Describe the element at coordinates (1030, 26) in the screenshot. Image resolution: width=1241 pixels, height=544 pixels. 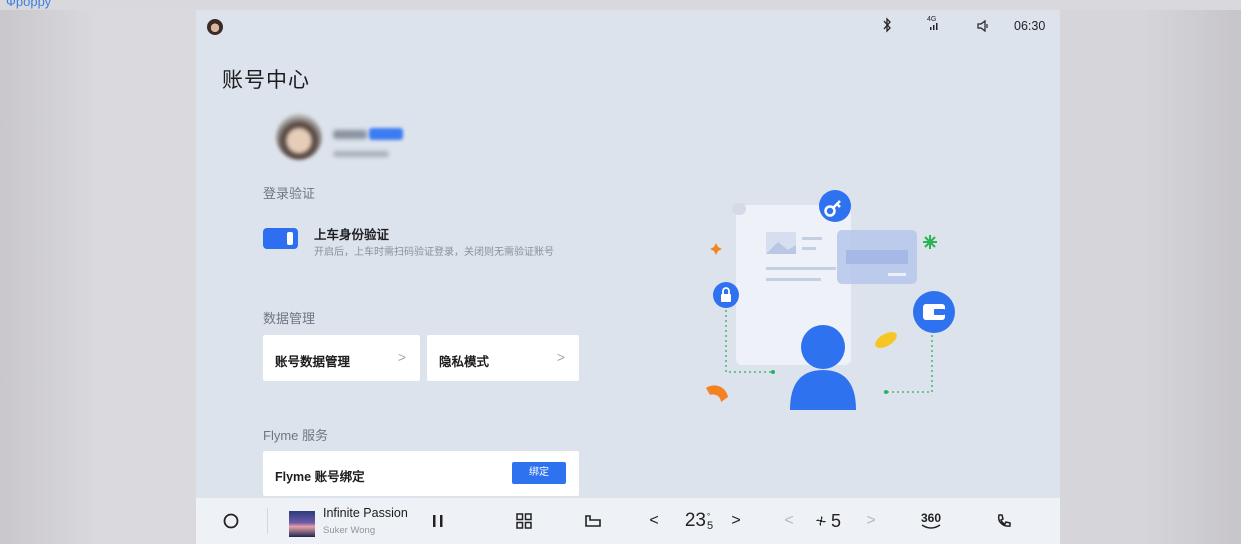
I see `clock: 06:30` at that location.